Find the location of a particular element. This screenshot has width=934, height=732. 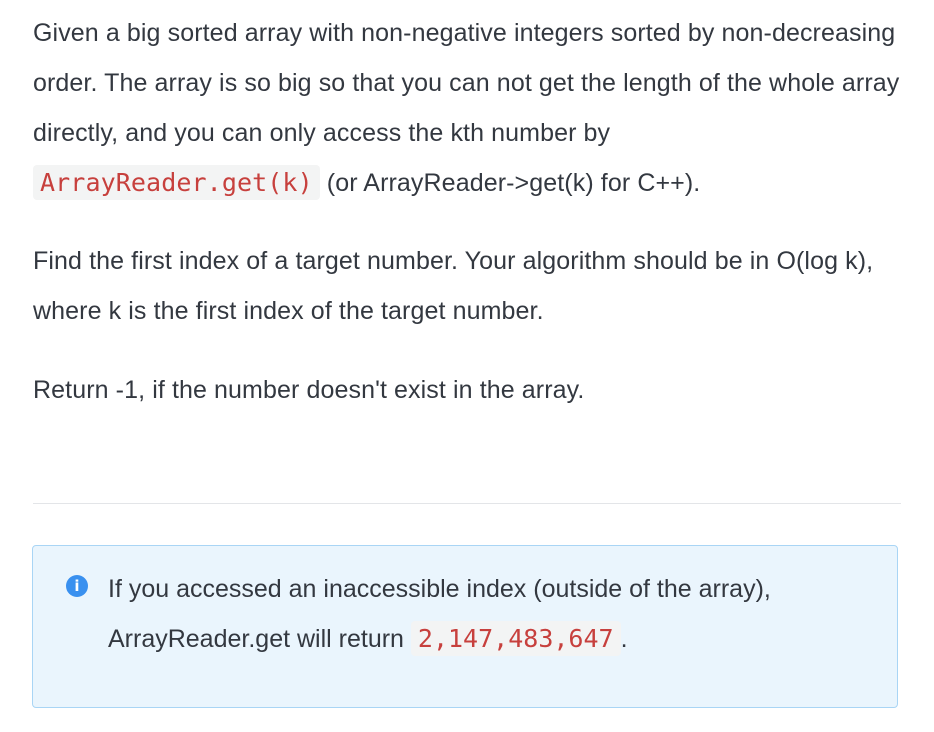

inline-code: ArrayReader.get(k) is located at coordinates (176, 182).